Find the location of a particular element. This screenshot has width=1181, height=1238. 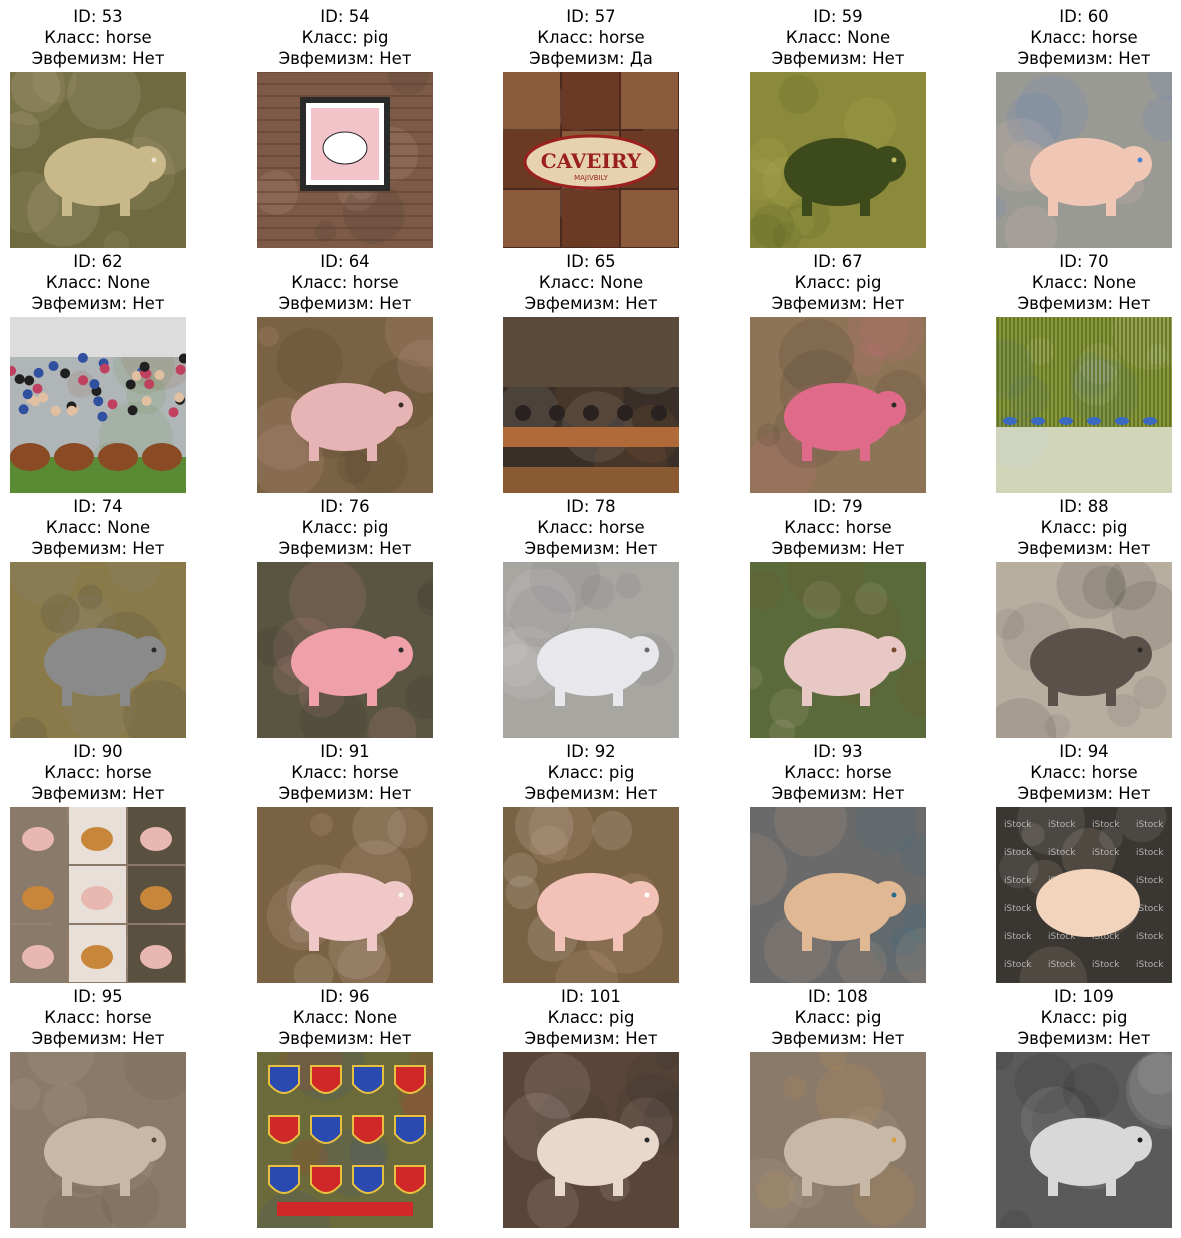

caption-id-value: 109 is located at coordinates (1098, 996).